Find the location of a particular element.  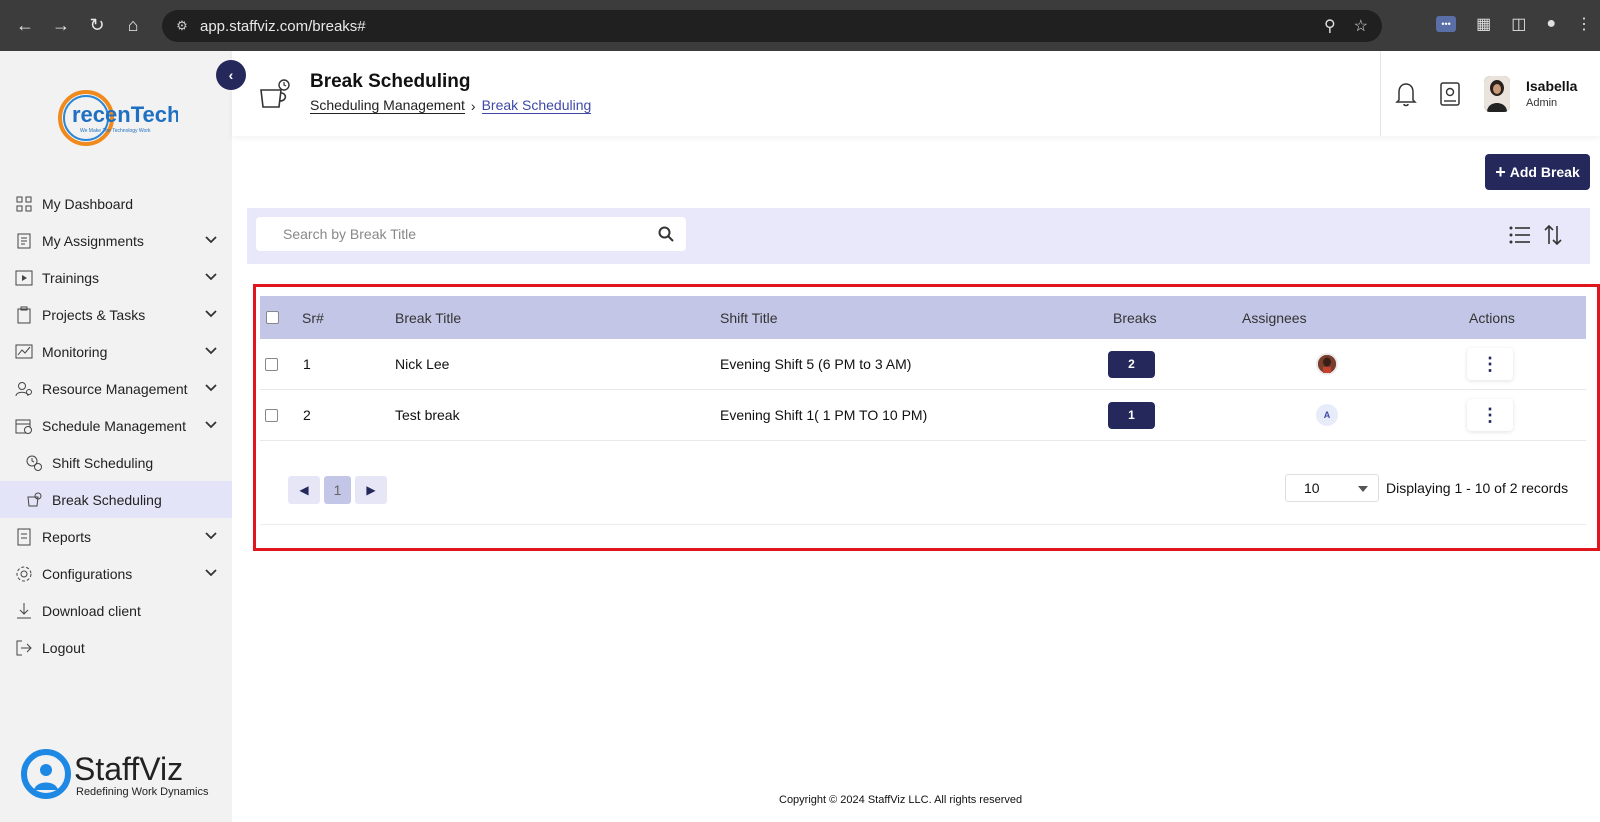

sidebar-item-schedule-management: Schedule Management is located at coordinates (116, 425).